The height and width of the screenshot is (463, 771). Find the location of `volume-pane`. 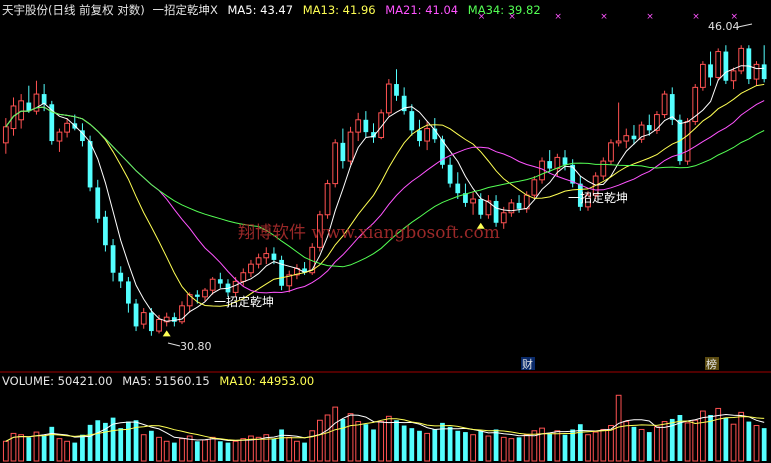

volume-pane is located at coordinates (384, 428).